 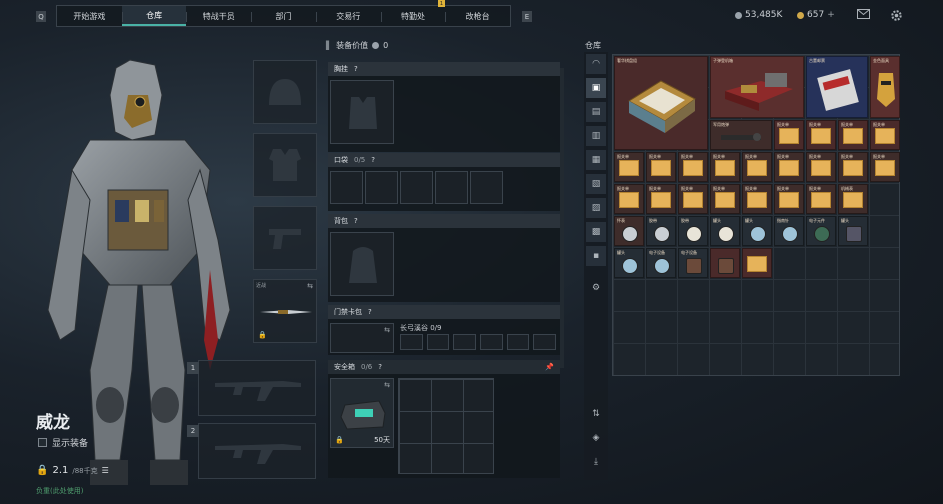 I want to click on artillery-shell-item: 军用炮弹, so click(x=741, y=135).